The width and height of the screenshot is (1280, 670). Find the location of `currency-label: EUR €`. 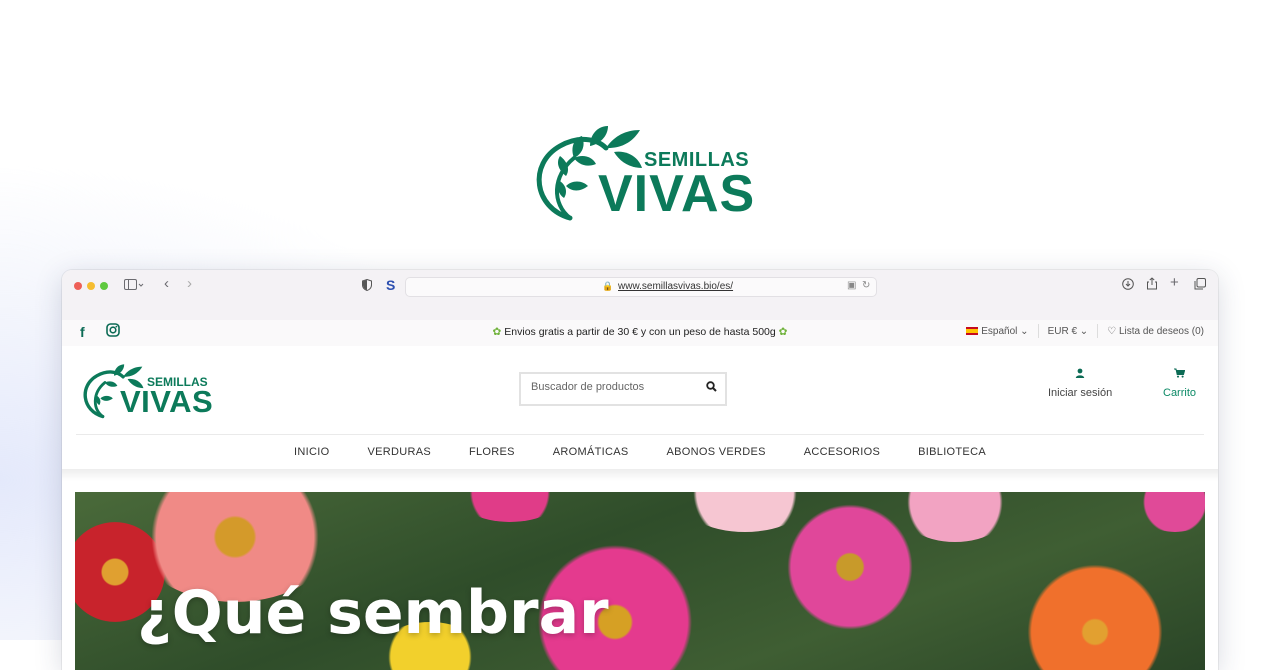

currency-label: EUR € is located at coordinates (1062, 331).